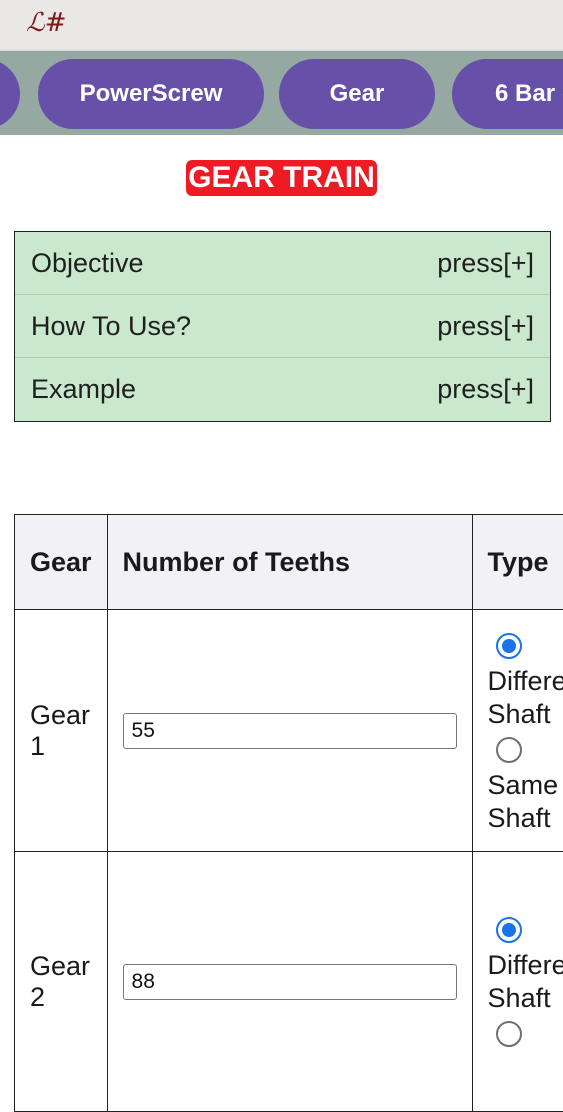  I want to click on header-gear: Gear, so click(61, 562).